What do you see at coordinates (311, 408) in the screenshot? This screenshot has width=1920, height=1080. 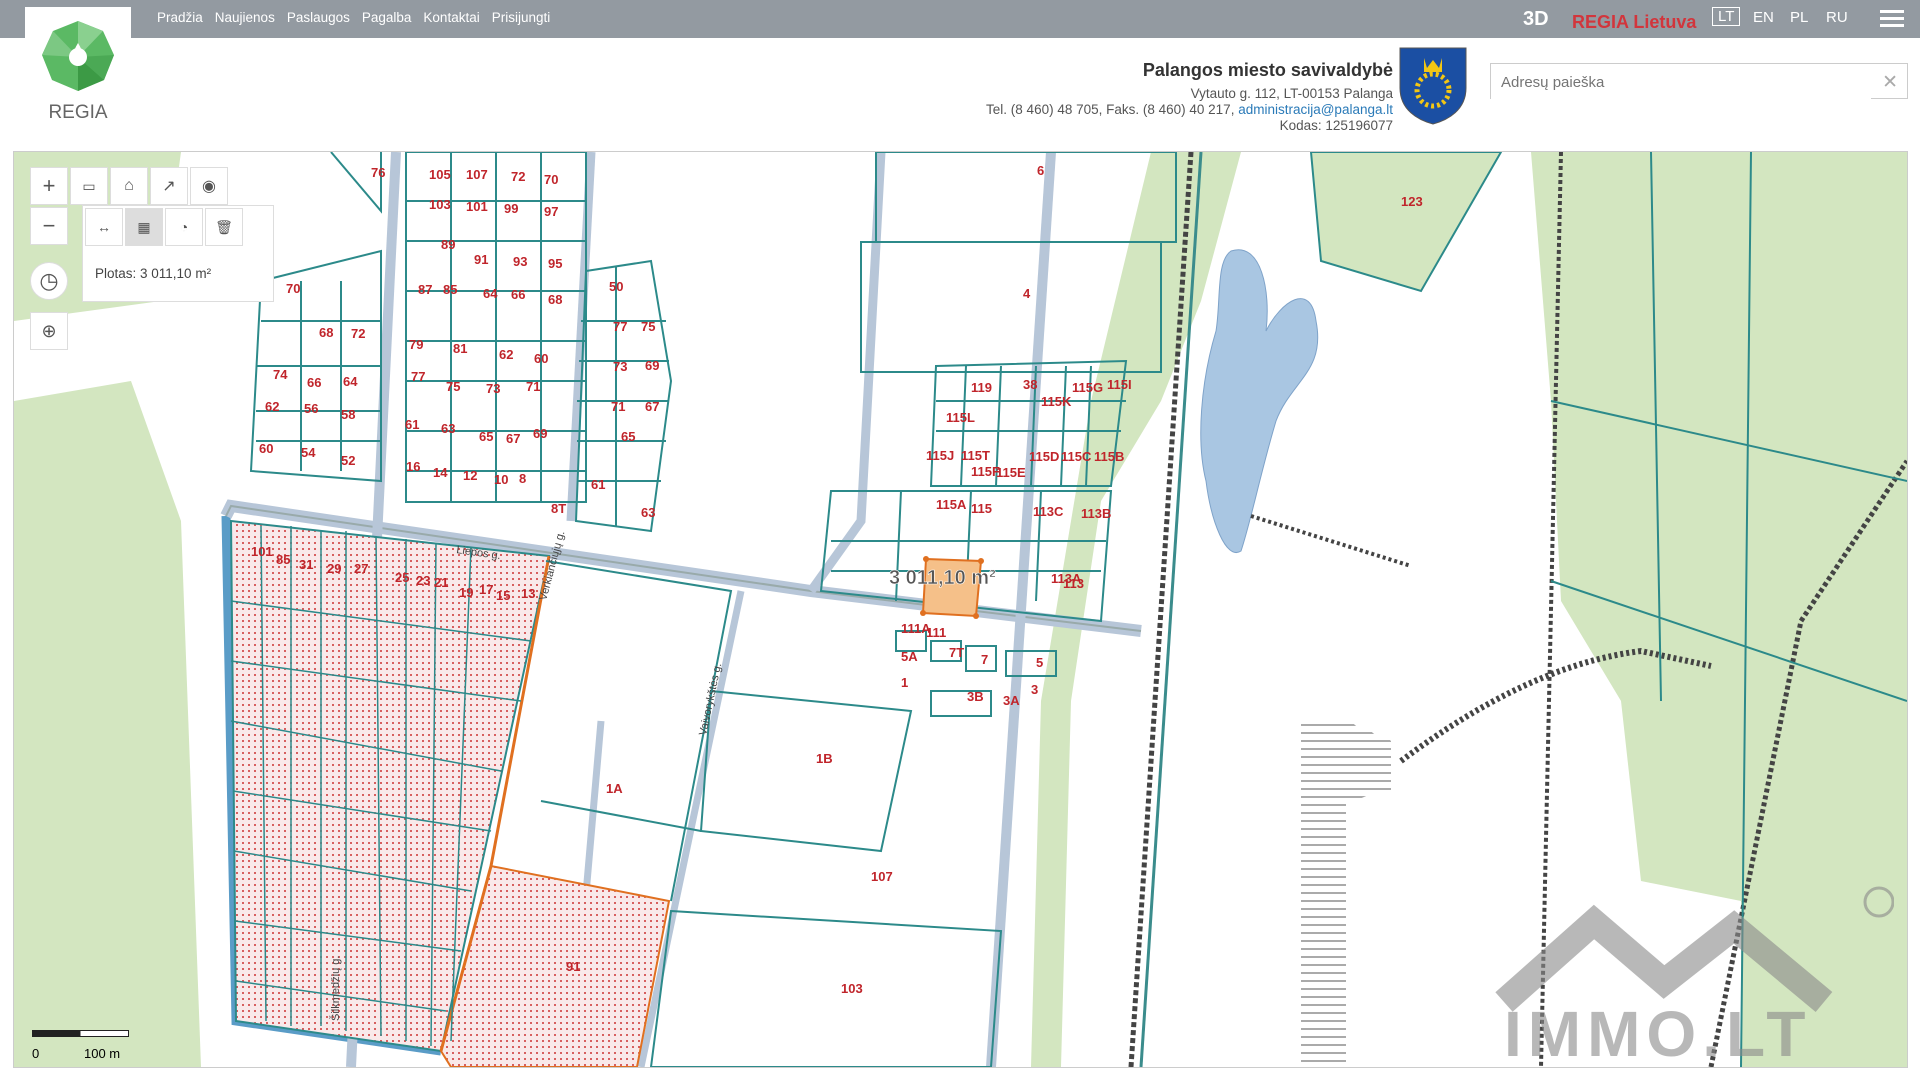 I see `parcel-number: 56` at bounding box center [311, 408].